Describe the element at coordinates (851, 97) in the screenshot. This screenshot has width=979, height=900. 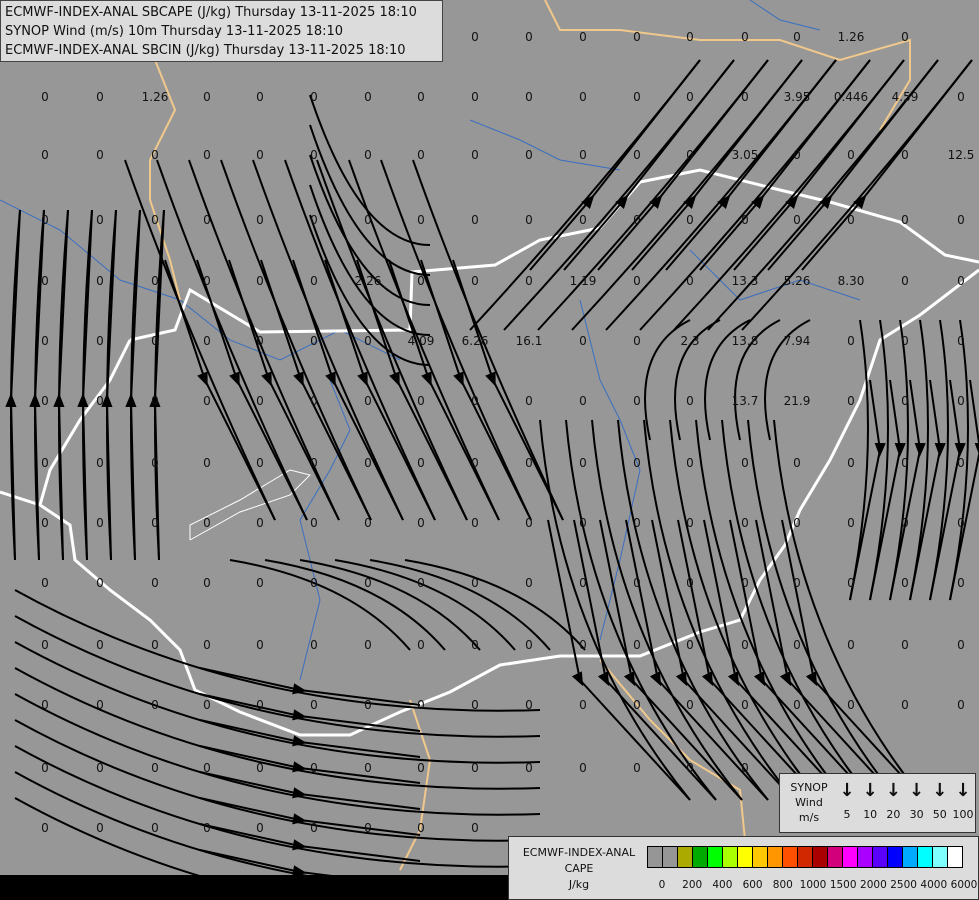
I see `cin-value-label: 0.446` at that location.